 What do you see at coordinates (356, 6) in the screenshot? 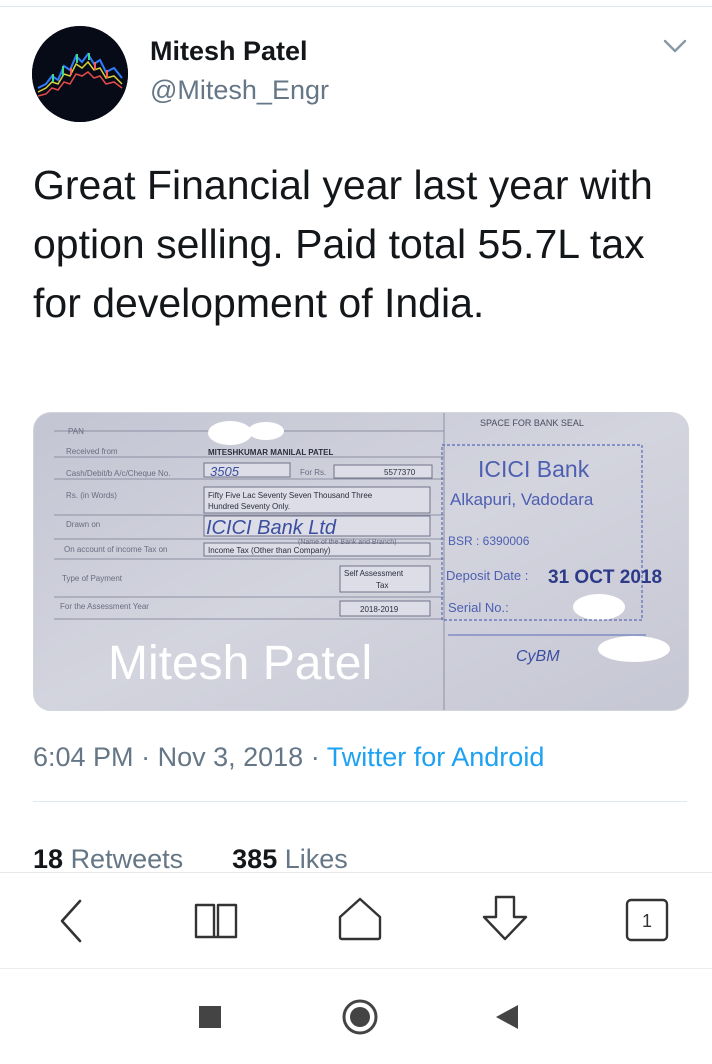
I see `top-divider` at bounding box center [356, 6].